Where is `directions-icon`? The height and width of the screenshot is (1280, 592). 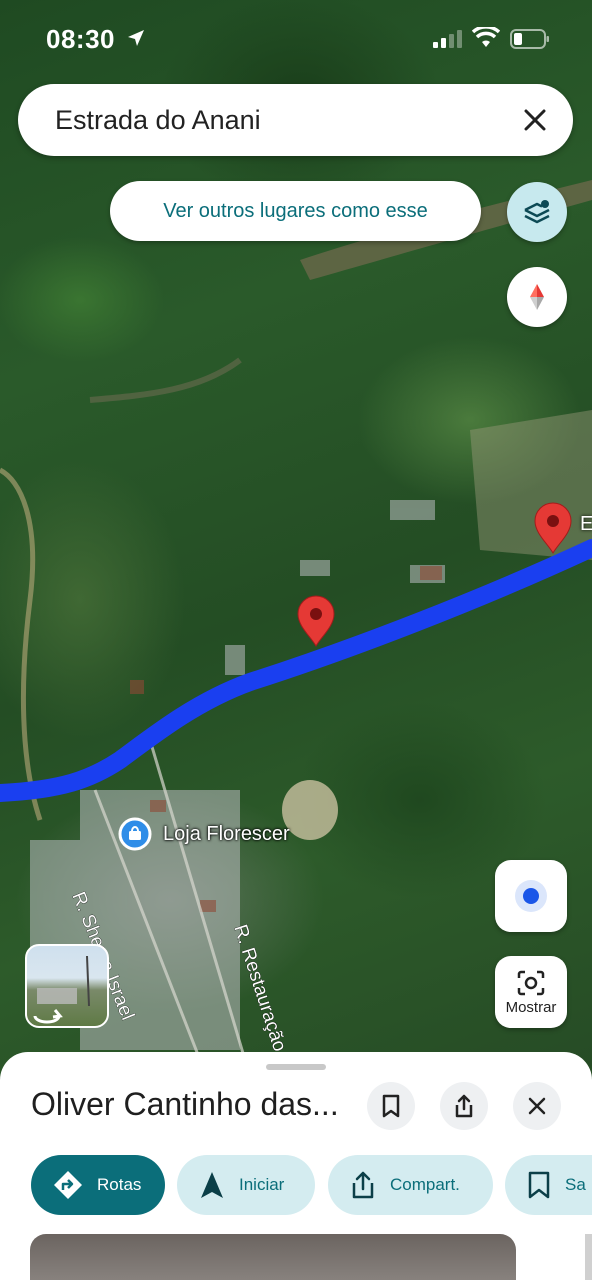
directions-icon is located at coordinates (68, 1185).